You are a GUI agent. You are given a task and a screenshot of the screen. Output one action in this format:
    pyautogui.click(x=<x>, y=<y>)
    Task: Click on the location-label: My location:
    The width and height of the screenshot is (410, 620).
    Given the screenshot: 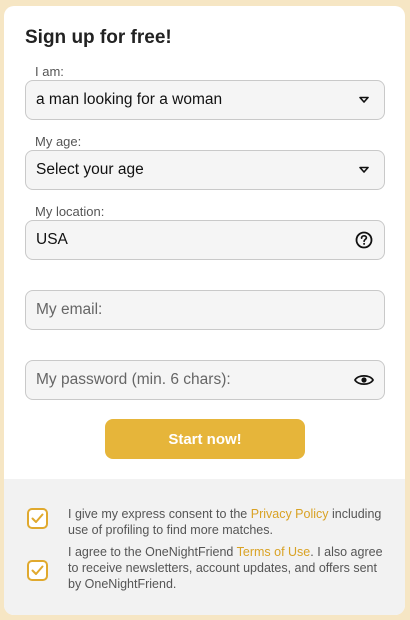 What is the action you would take?
    pyautogui.click(x=70, y=211)
    